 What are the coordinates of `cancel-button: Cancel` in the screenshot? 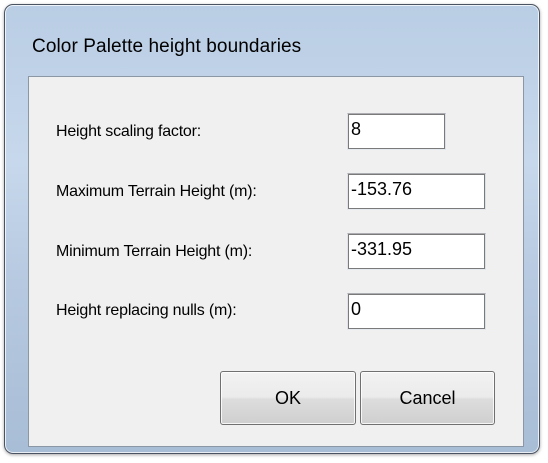 It's located at (427, 398).